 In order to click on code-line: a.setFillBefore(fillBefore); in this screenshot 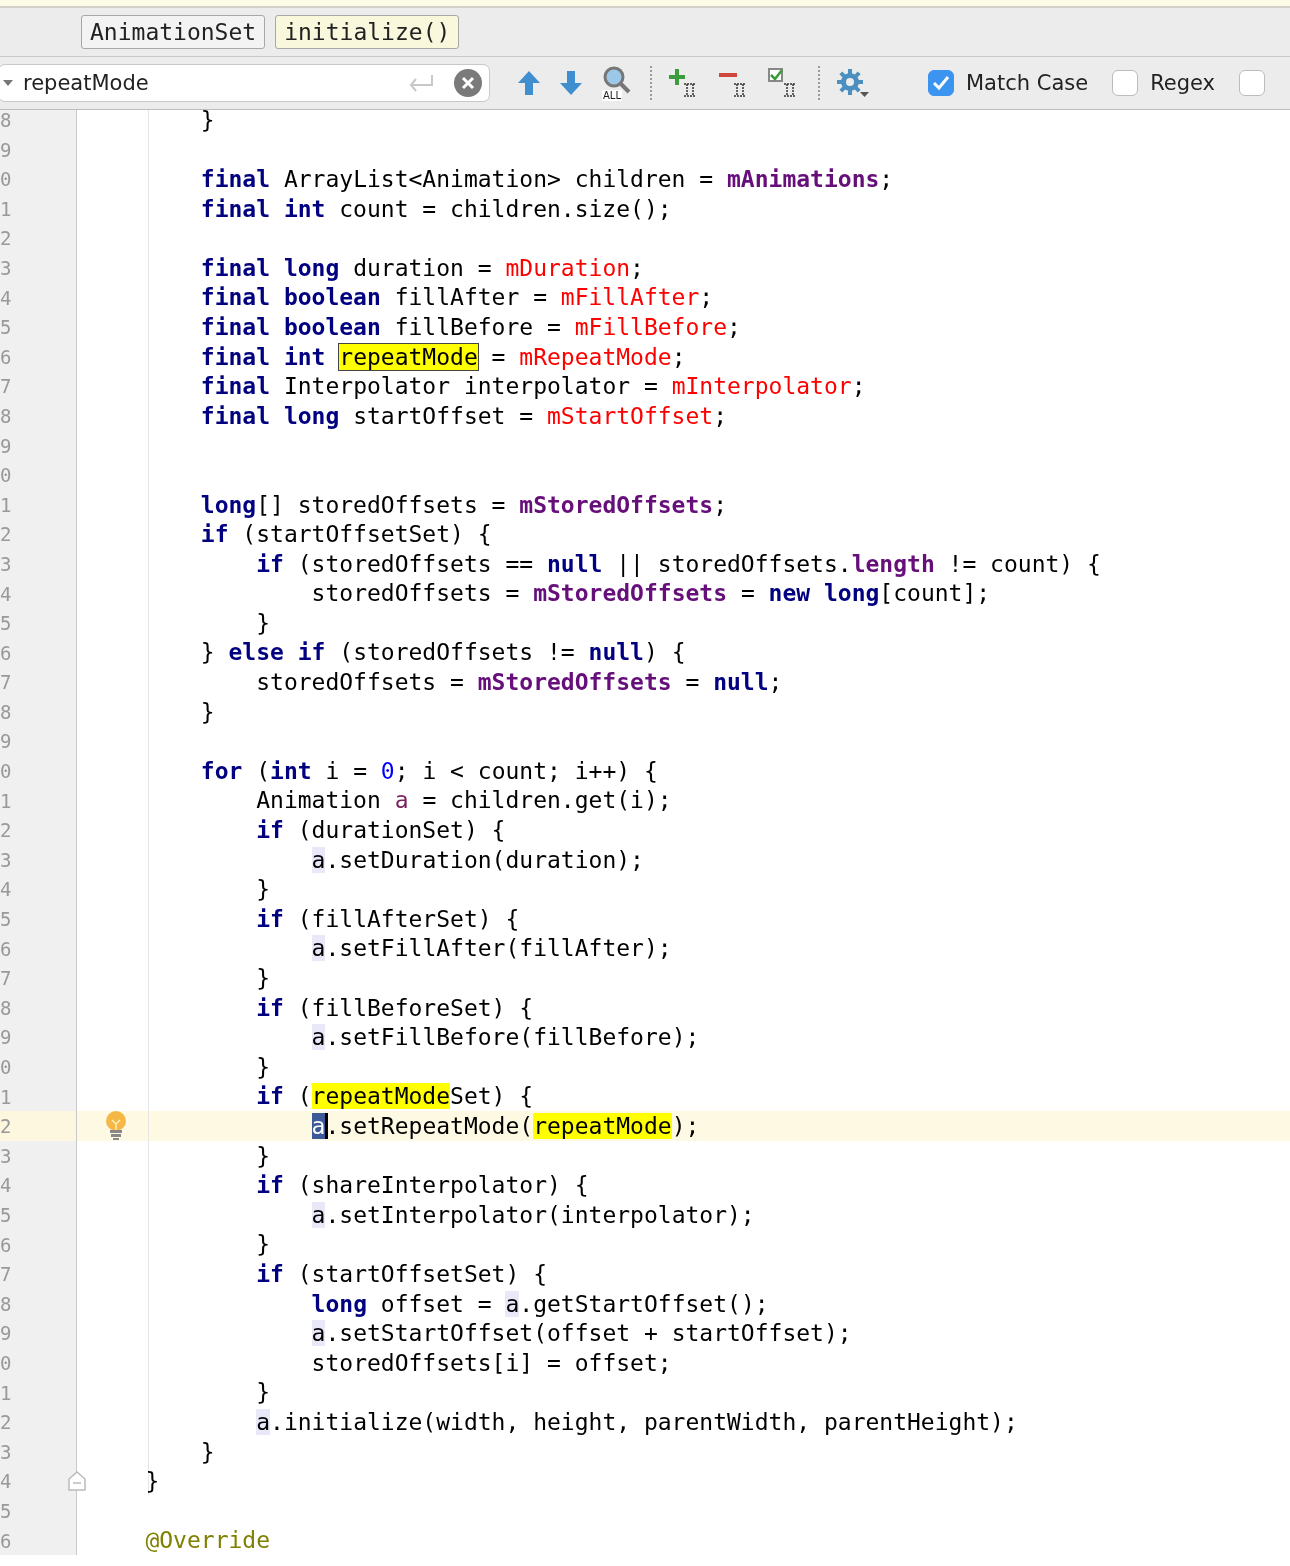, I will do `click(505, 1037)`.